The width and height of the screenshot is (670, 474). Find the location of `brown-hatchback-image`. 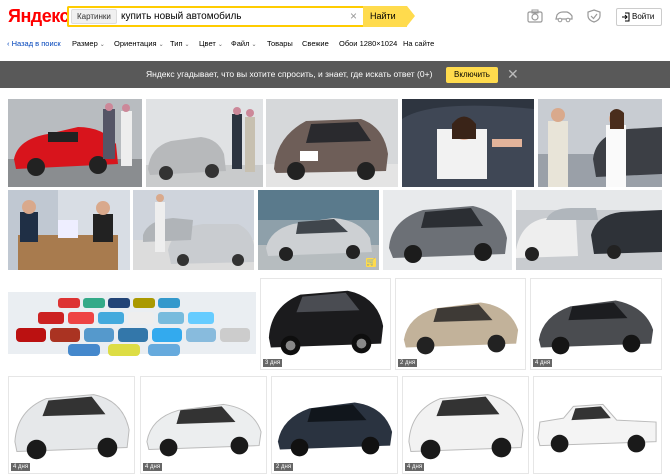

brown-hatchback-image is located at coordinates (332, 143).